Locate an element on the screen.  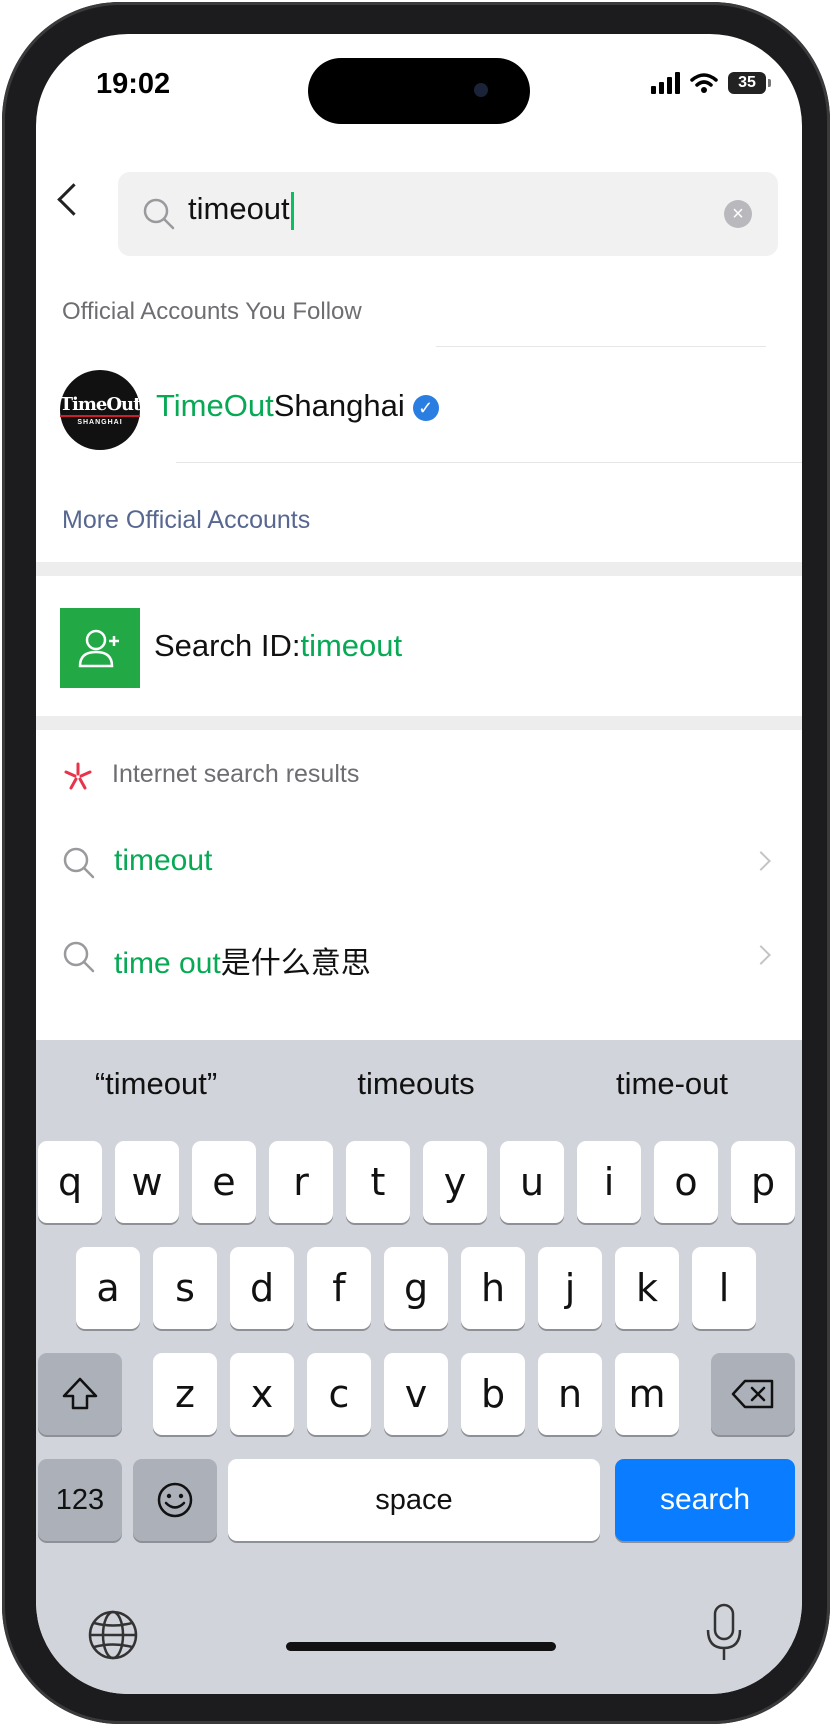
delete-key is located at coordinates (753, 1394).